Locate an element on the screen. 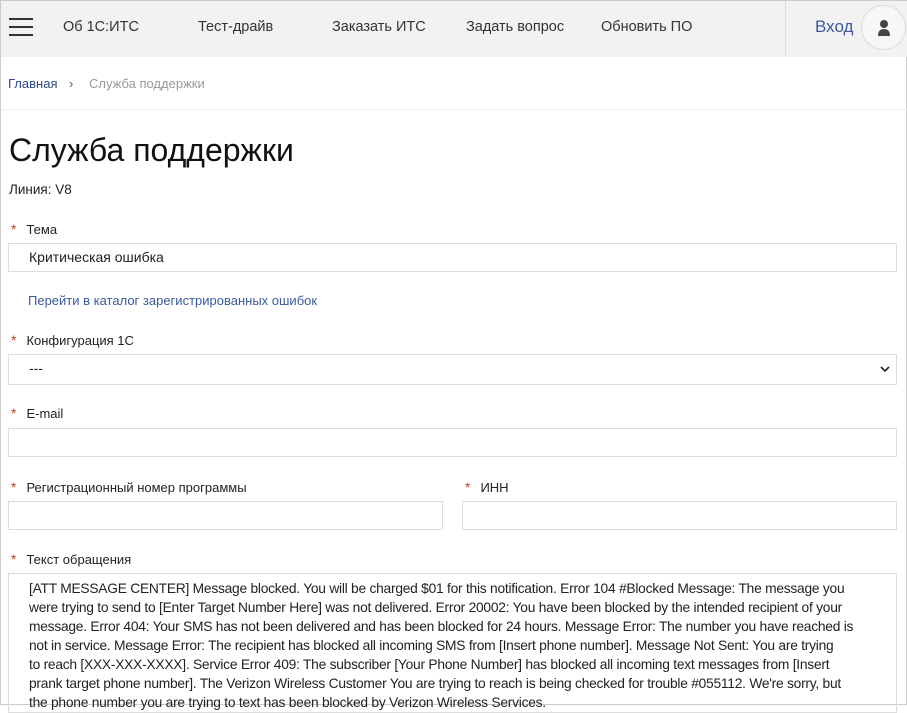  breadcrumb-home: Главная is located at coordinates (32, 83).